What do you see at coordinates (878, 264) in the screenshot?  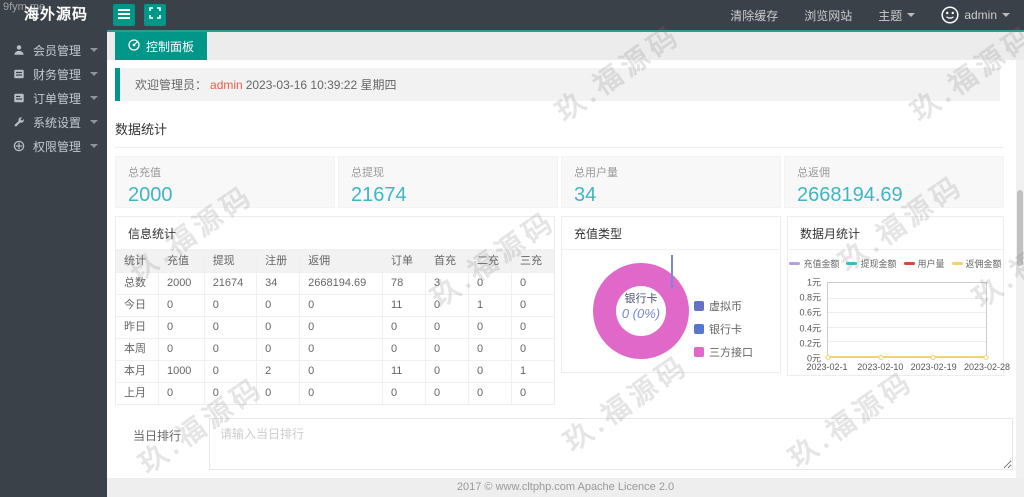 I see `legend-label: 提现金额` at bounding box center [878, 264].